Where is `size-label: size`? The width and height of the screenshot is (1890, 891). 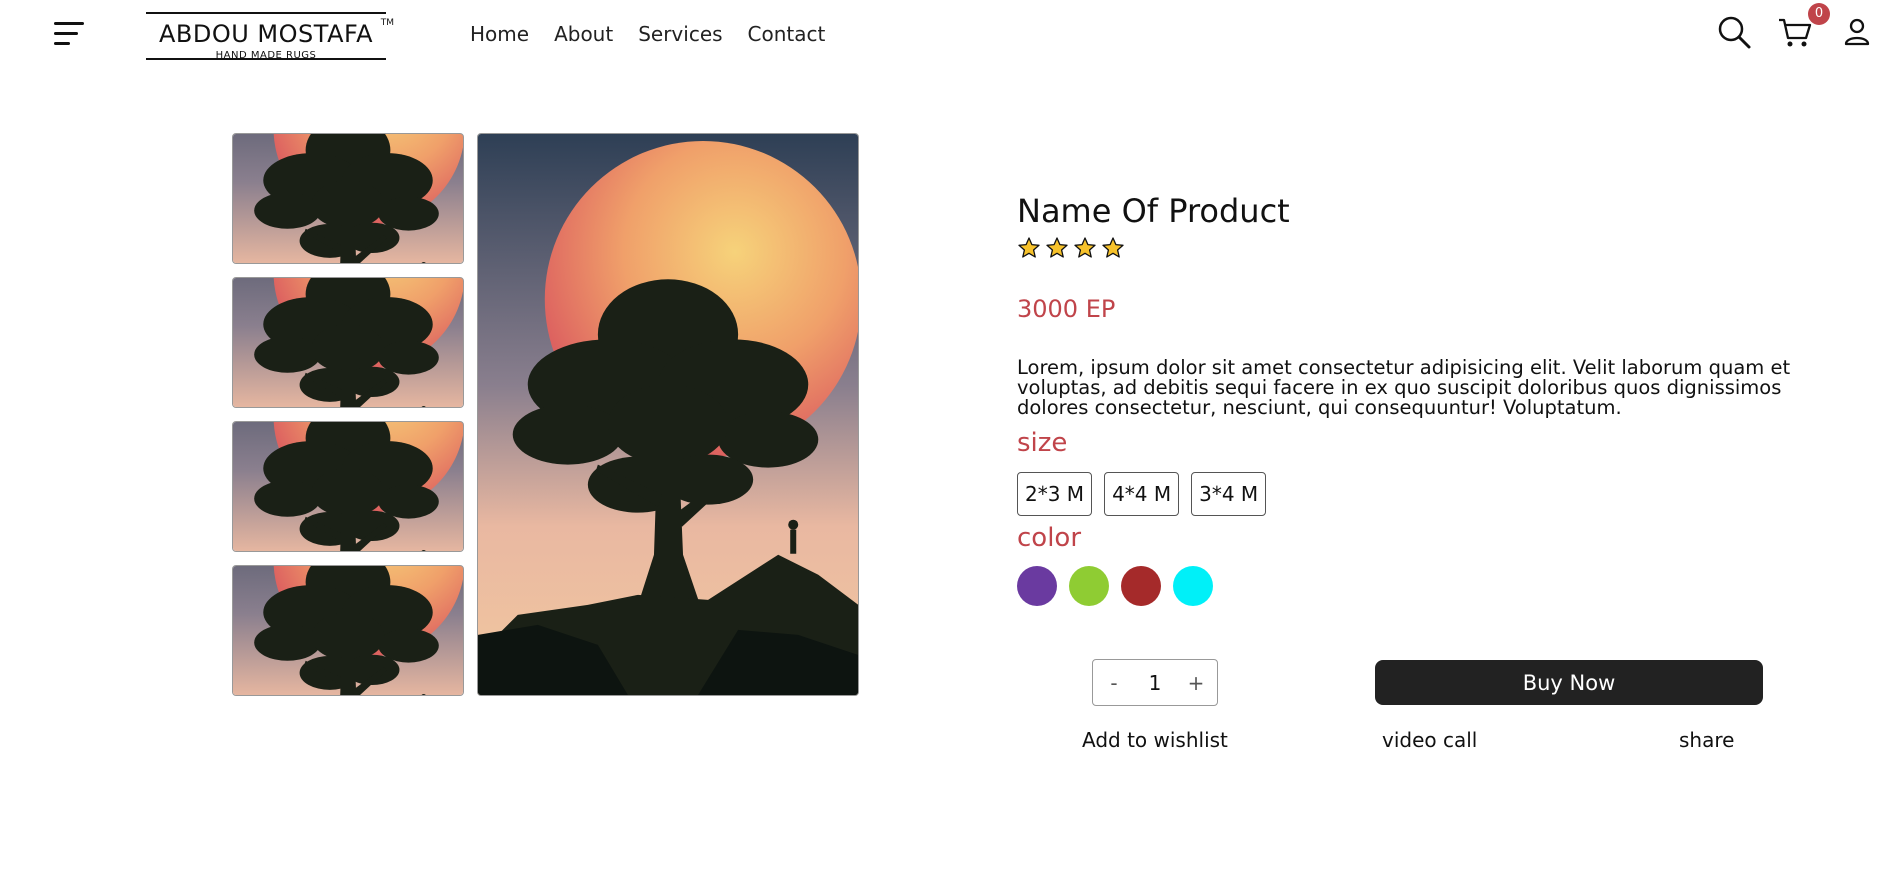
size-label: size is located at coordinates (1042, 443).